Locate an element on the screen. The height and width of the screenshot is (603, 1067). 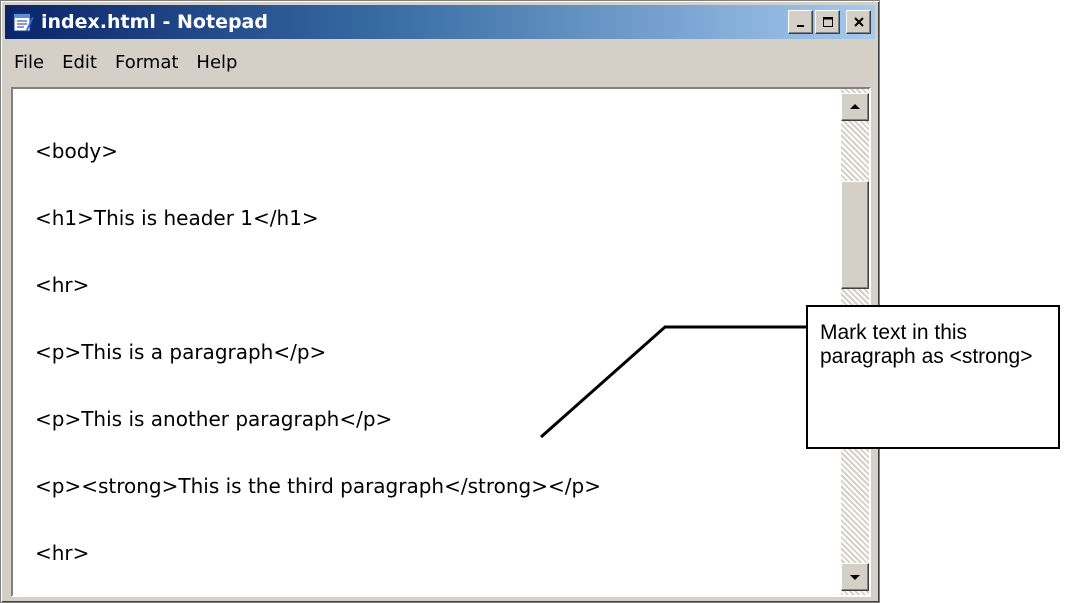
close-button is located at coordinates (858, 22).